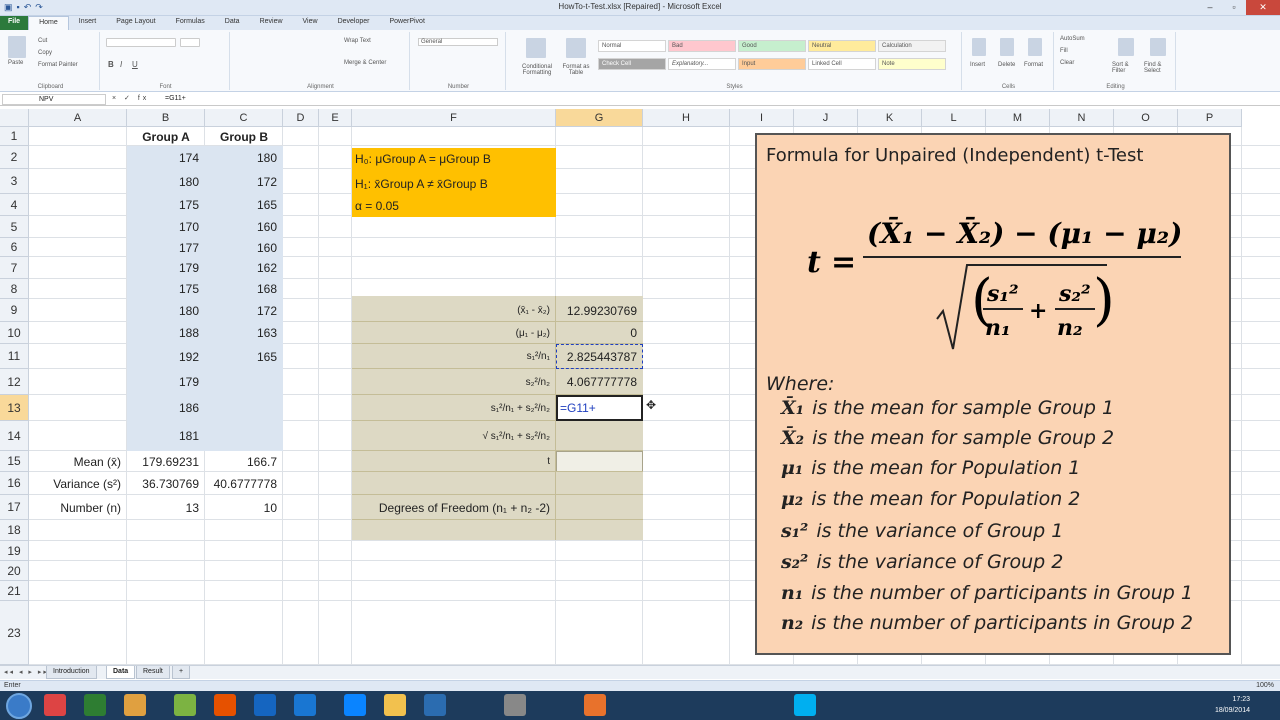 The width and height of the screenshot is (1280, 720). I want to click on zoom-level: 100%, so click(1265, 685).